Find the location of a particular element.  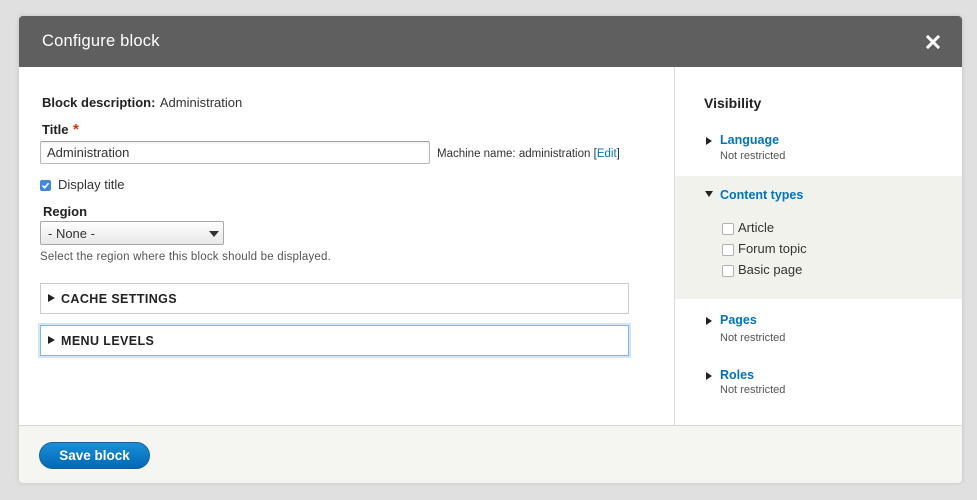

required-marker: * is located at coordinates (75, 129).